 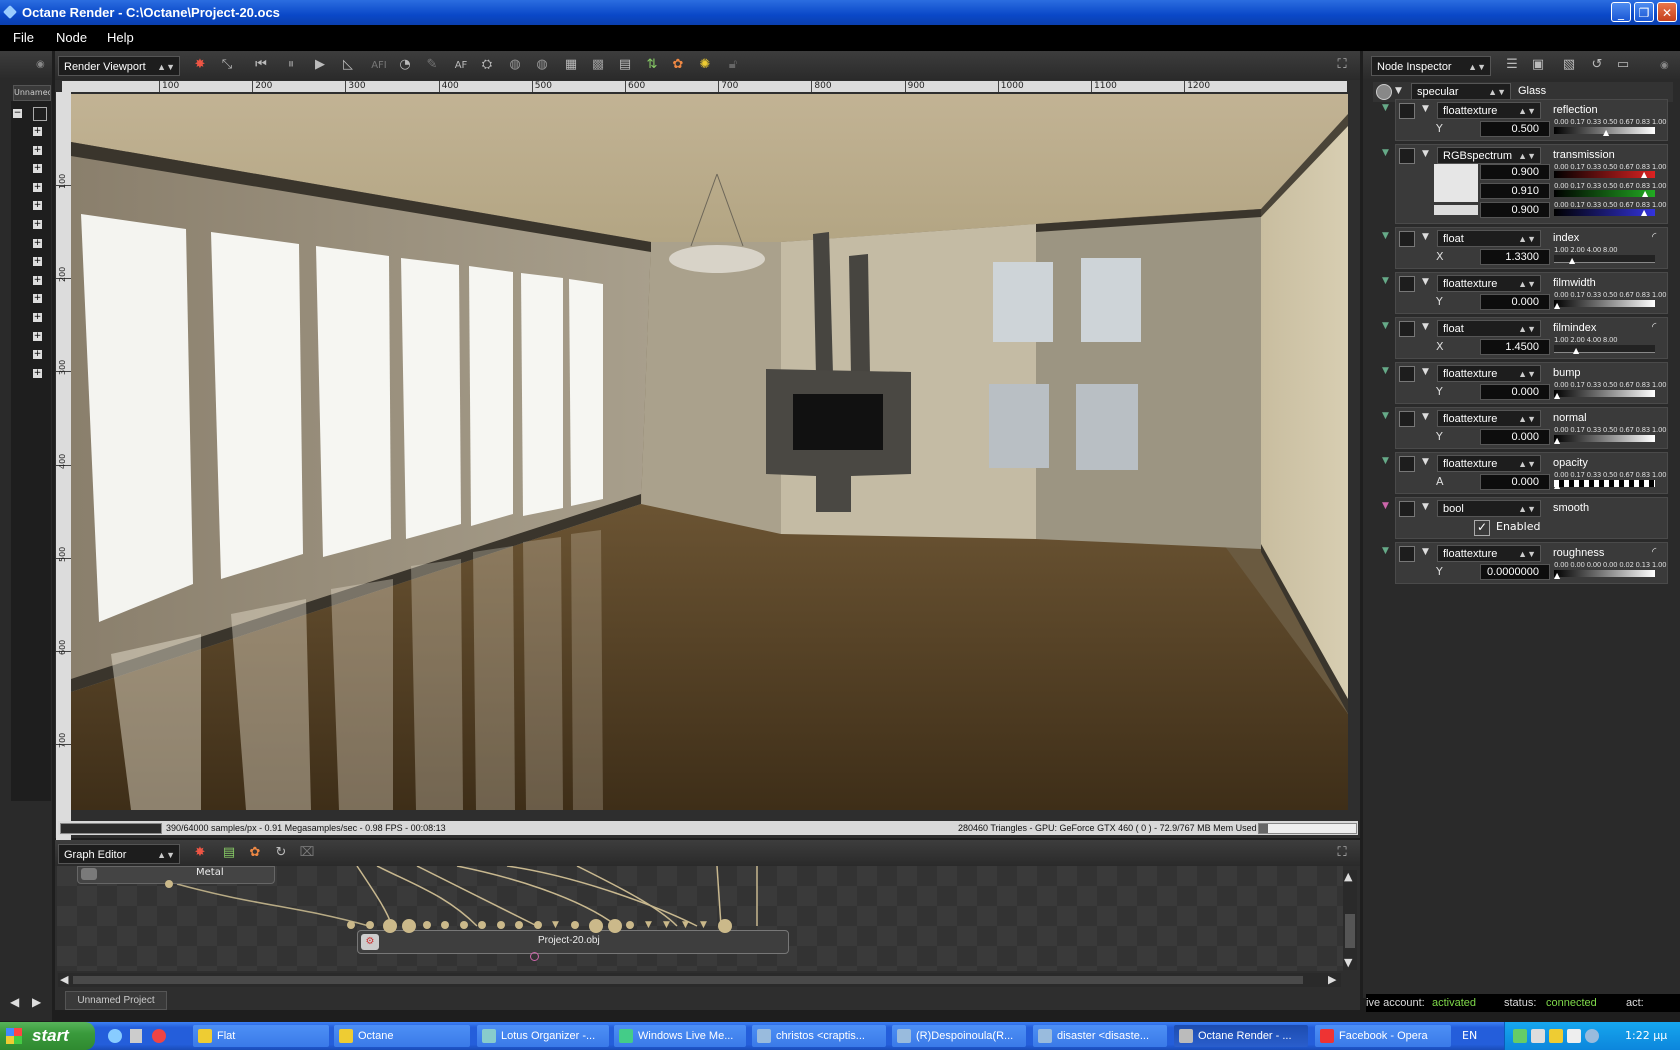 I want to click on graph-vertical-scrollbar: ▲ ▼, so click(x=1350, y=920).